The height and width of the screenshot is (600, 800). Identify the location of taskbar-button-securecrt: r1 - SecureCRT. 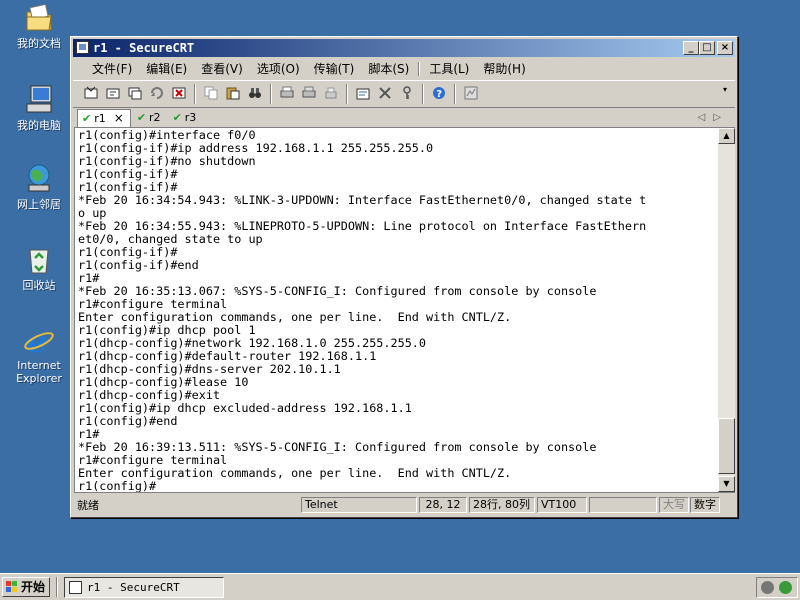
(144, 587).